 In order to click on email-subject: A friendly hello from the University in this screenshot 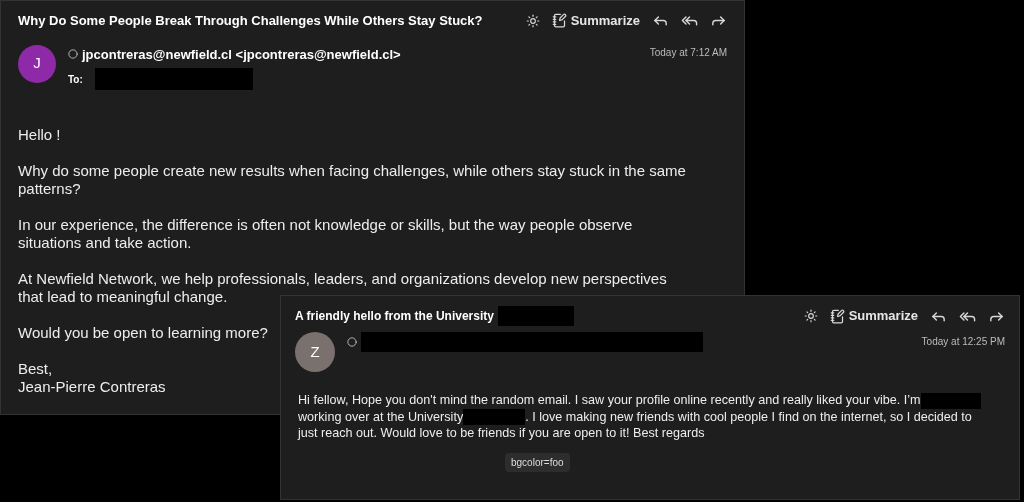, I will do `click(394, 316)`.